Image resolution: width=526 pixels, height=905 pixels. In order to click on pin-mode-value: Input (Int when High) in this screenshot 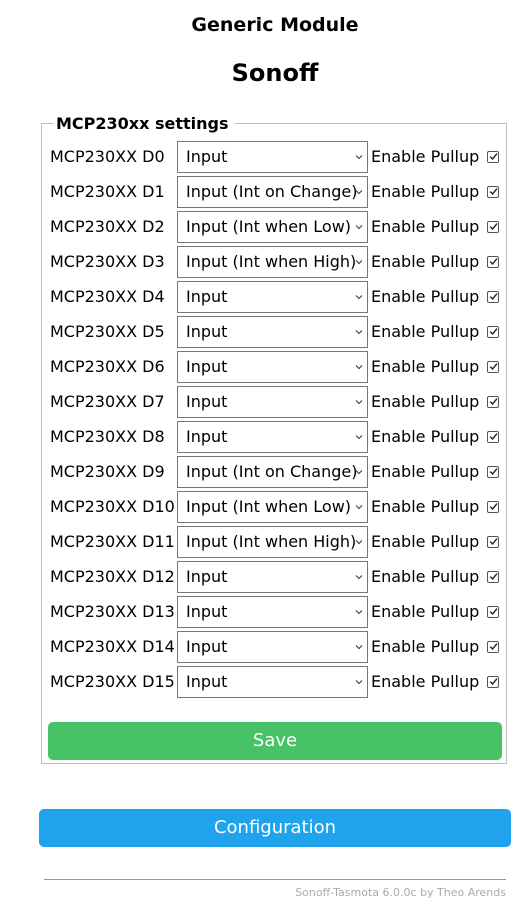, I will do `click(271, 541)`.